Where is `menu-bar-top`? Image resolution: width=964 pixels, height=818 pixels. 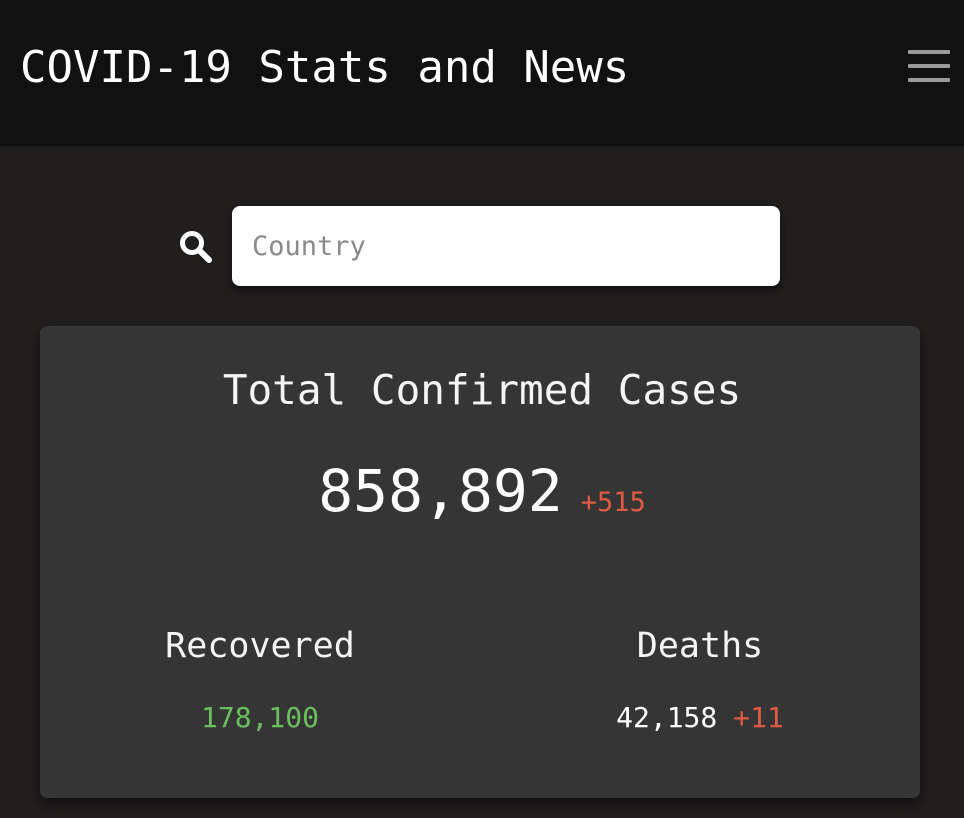
menu-bar-top is located at coordinates (929, 52).